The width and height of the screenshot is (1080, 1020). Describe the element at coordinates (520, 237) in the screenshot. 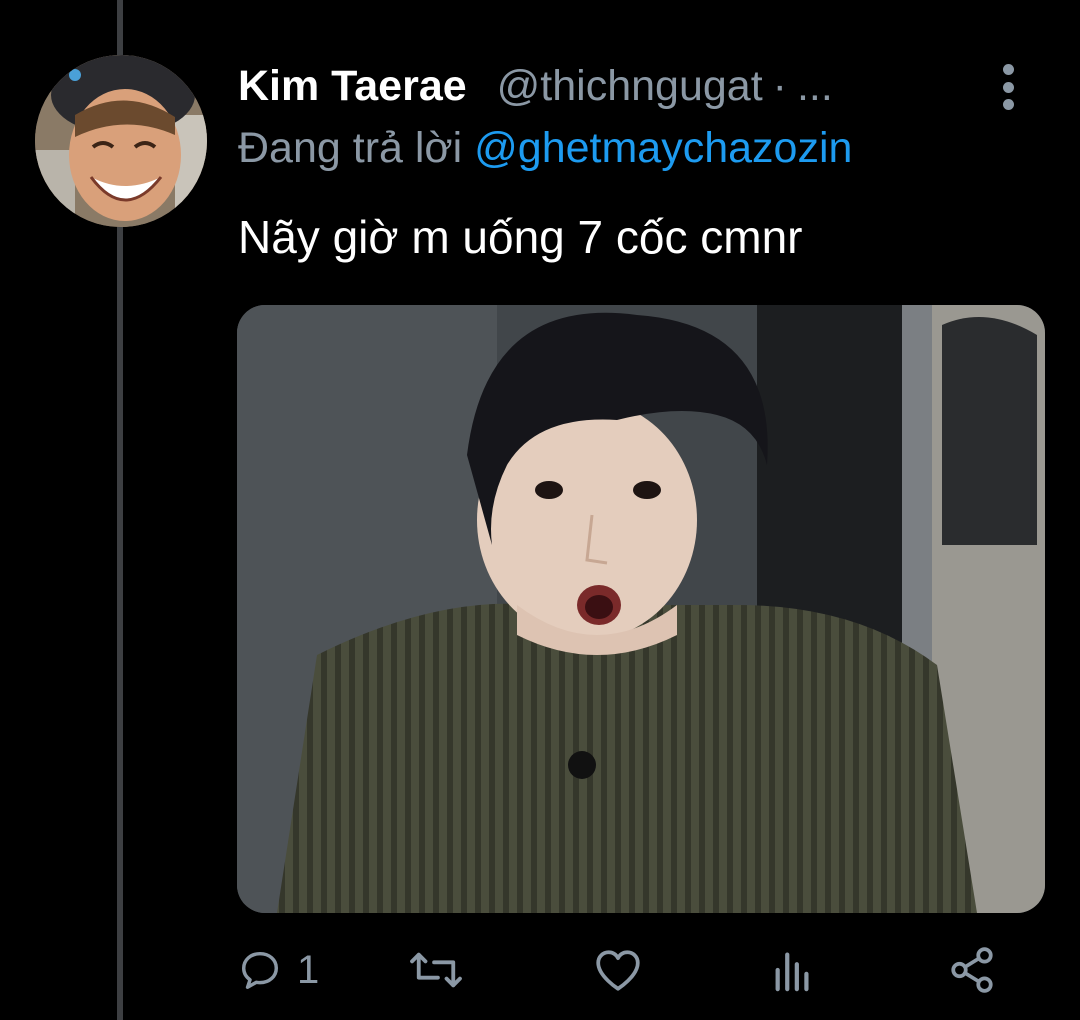

I see `tweet-text: Nãy giờ m uống 7 cốc cmnr` at that location.